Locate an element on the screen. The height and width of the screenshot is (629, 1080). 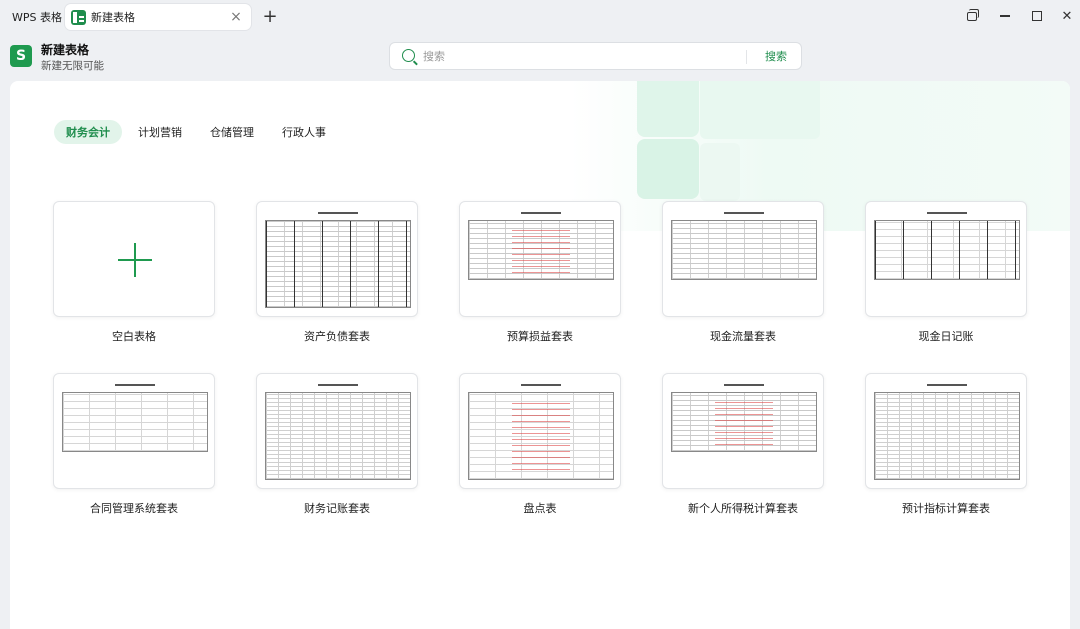
search-button: 搜索 is located at coordinates (776, 56).